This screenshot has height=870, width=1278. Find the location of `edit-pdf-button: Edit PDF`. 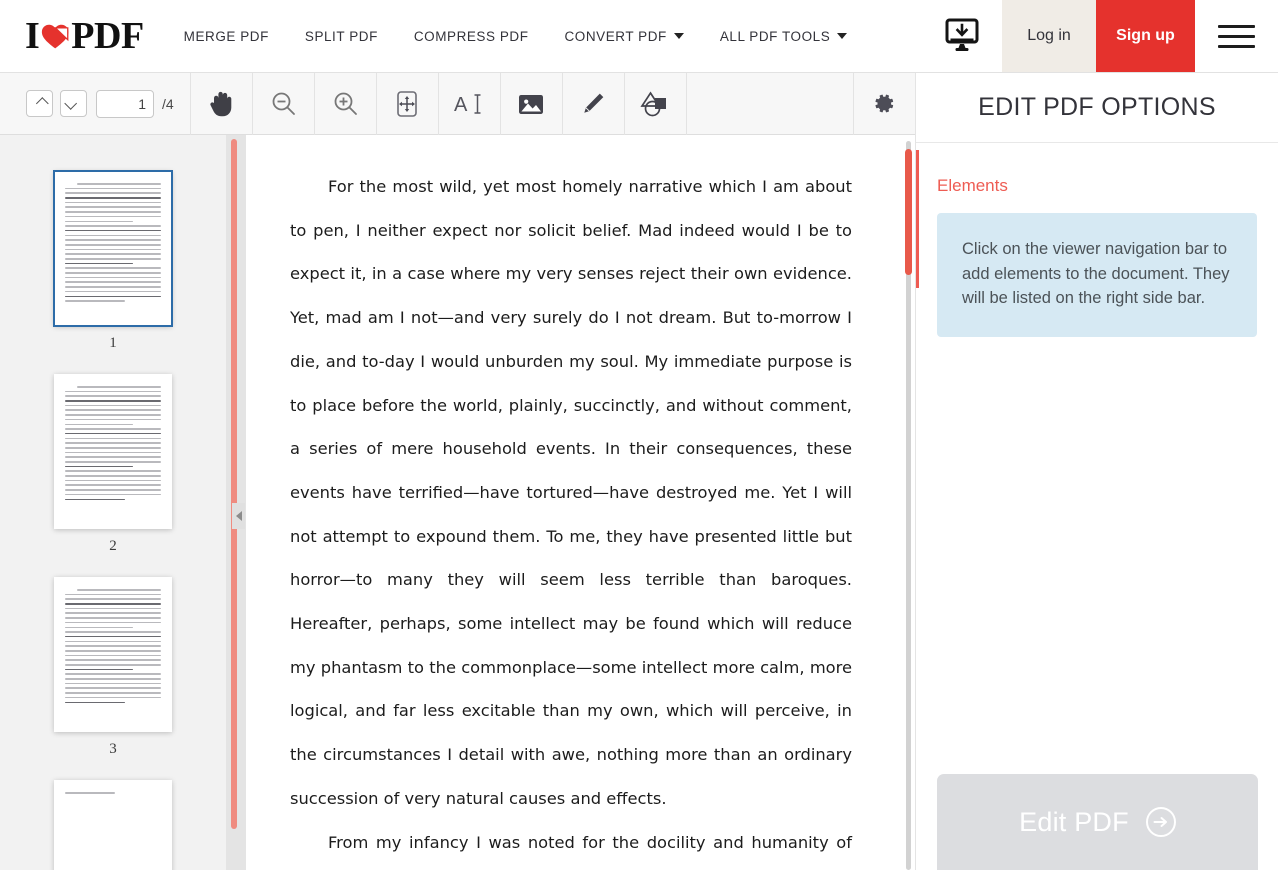

edit-pdf-button: Edit PDF is located at coordinates (1097, 822).